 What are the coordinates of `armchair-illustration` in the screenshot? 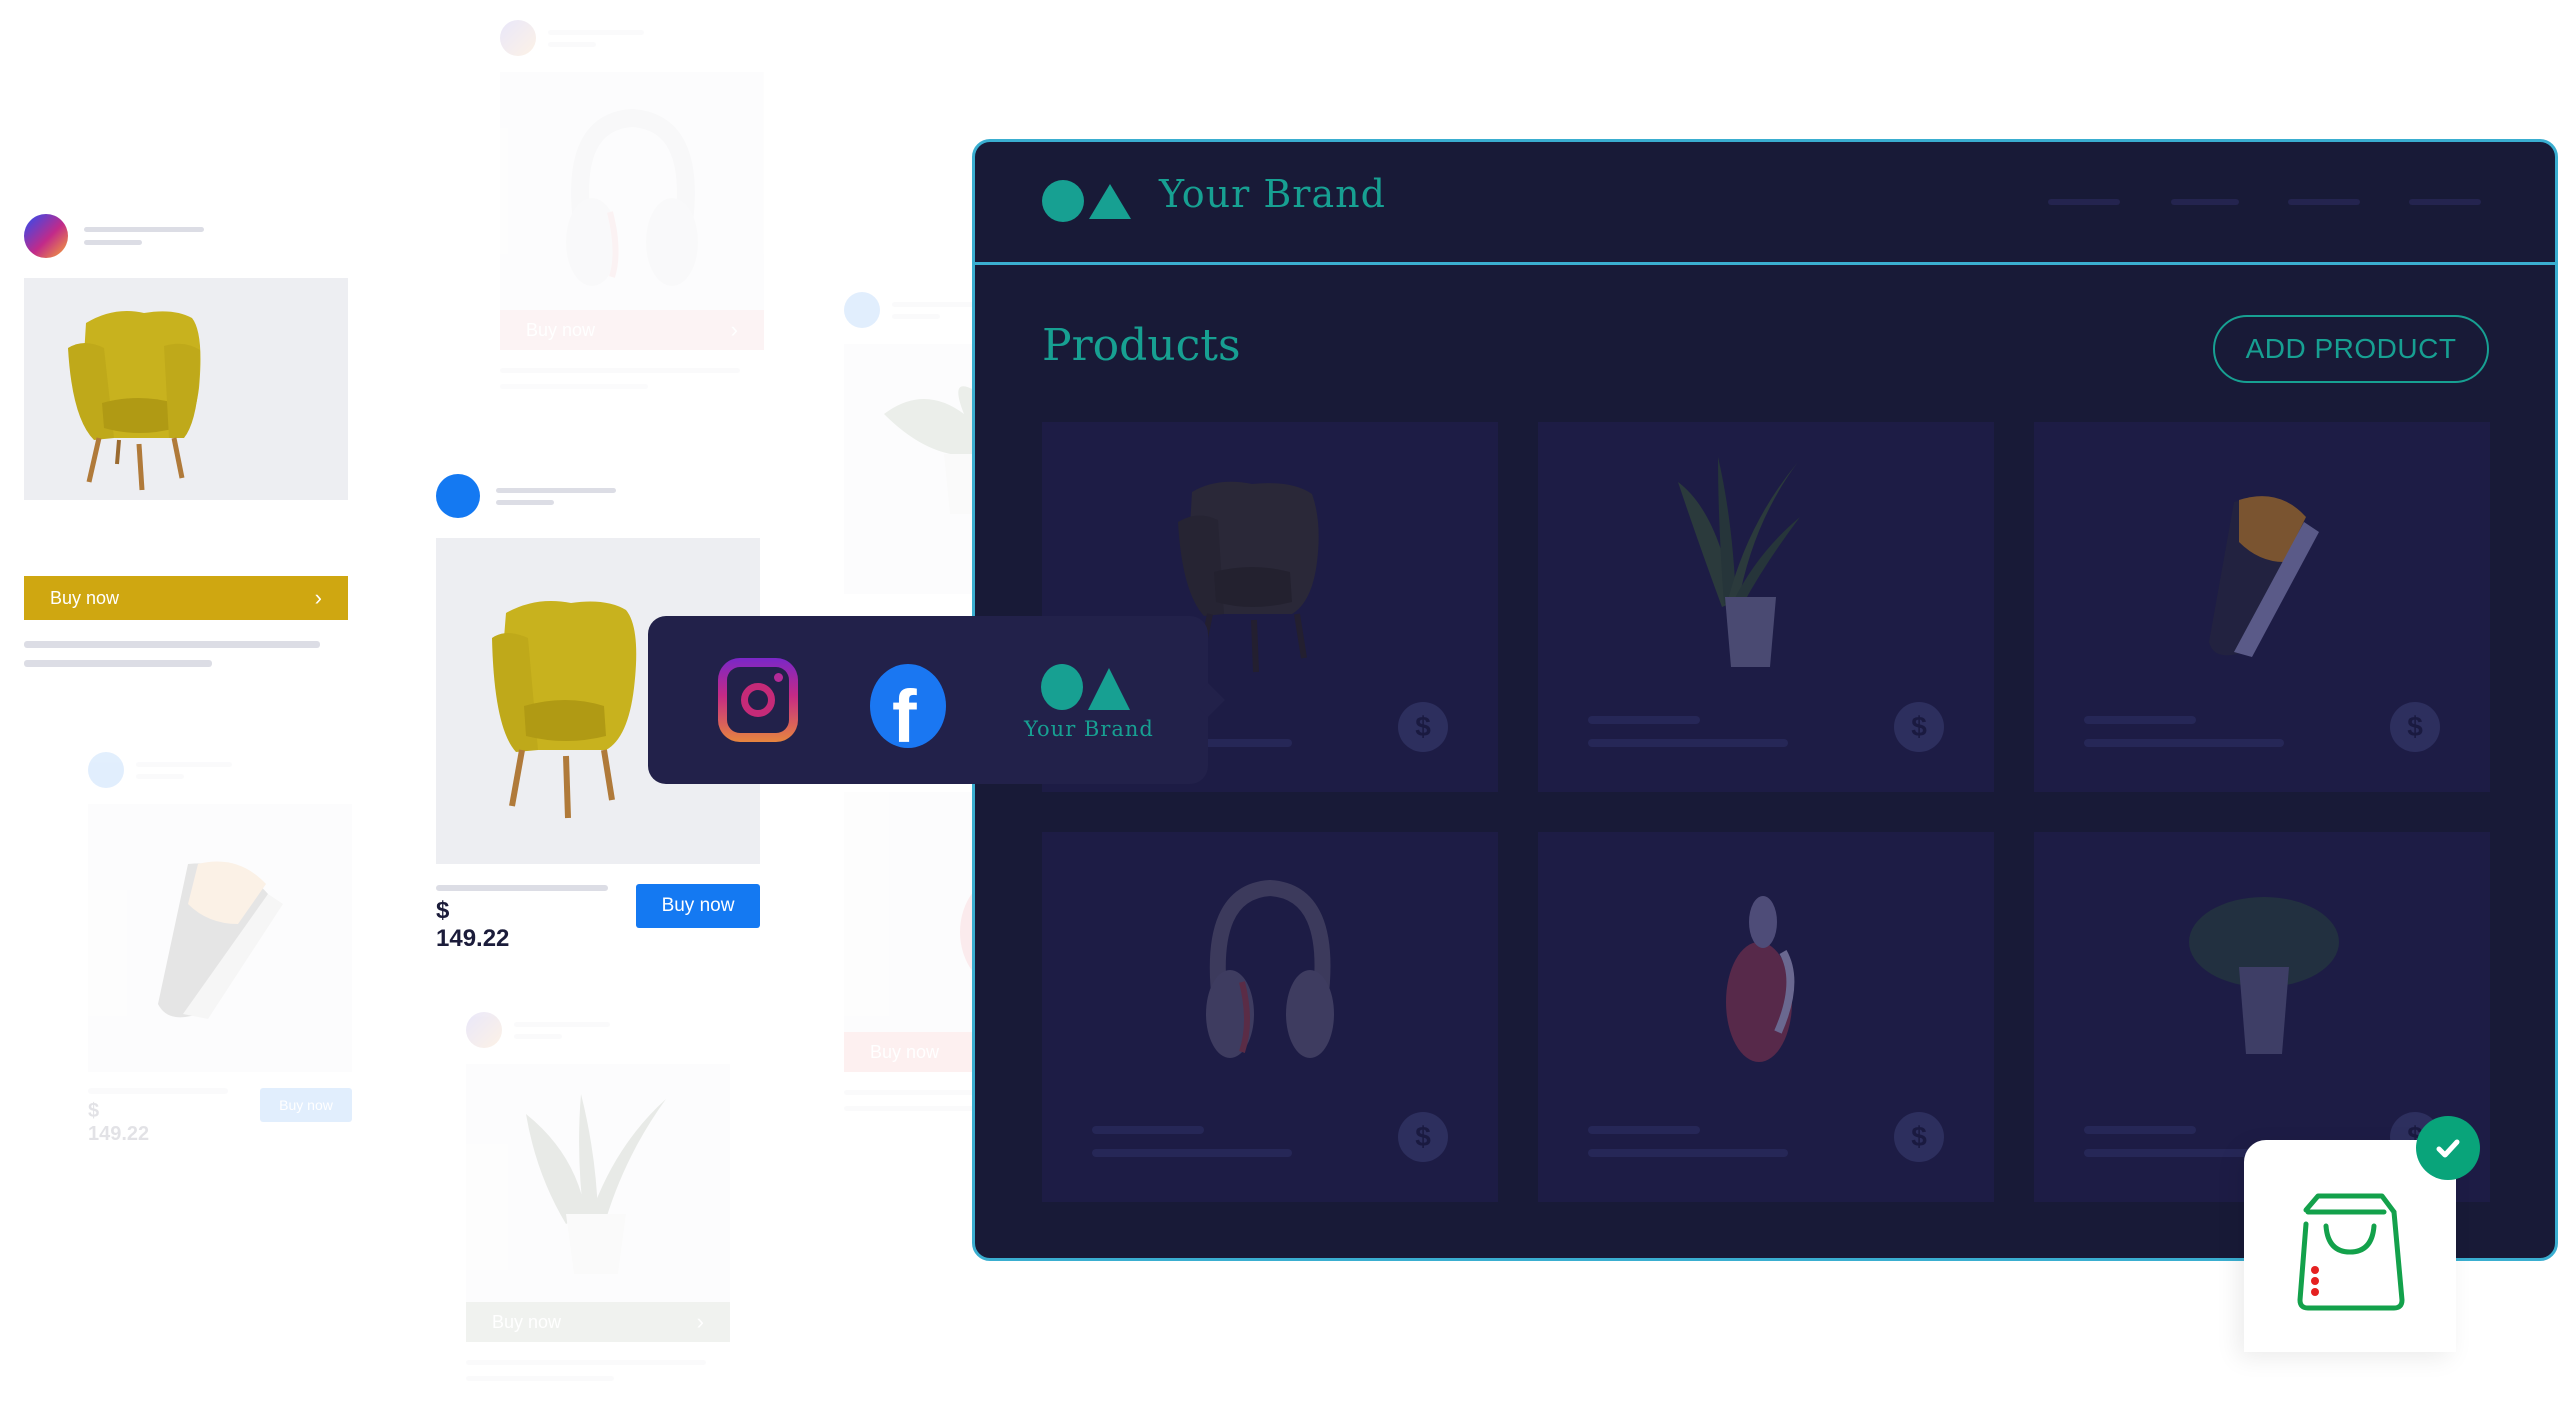 It's located at (134, 400).